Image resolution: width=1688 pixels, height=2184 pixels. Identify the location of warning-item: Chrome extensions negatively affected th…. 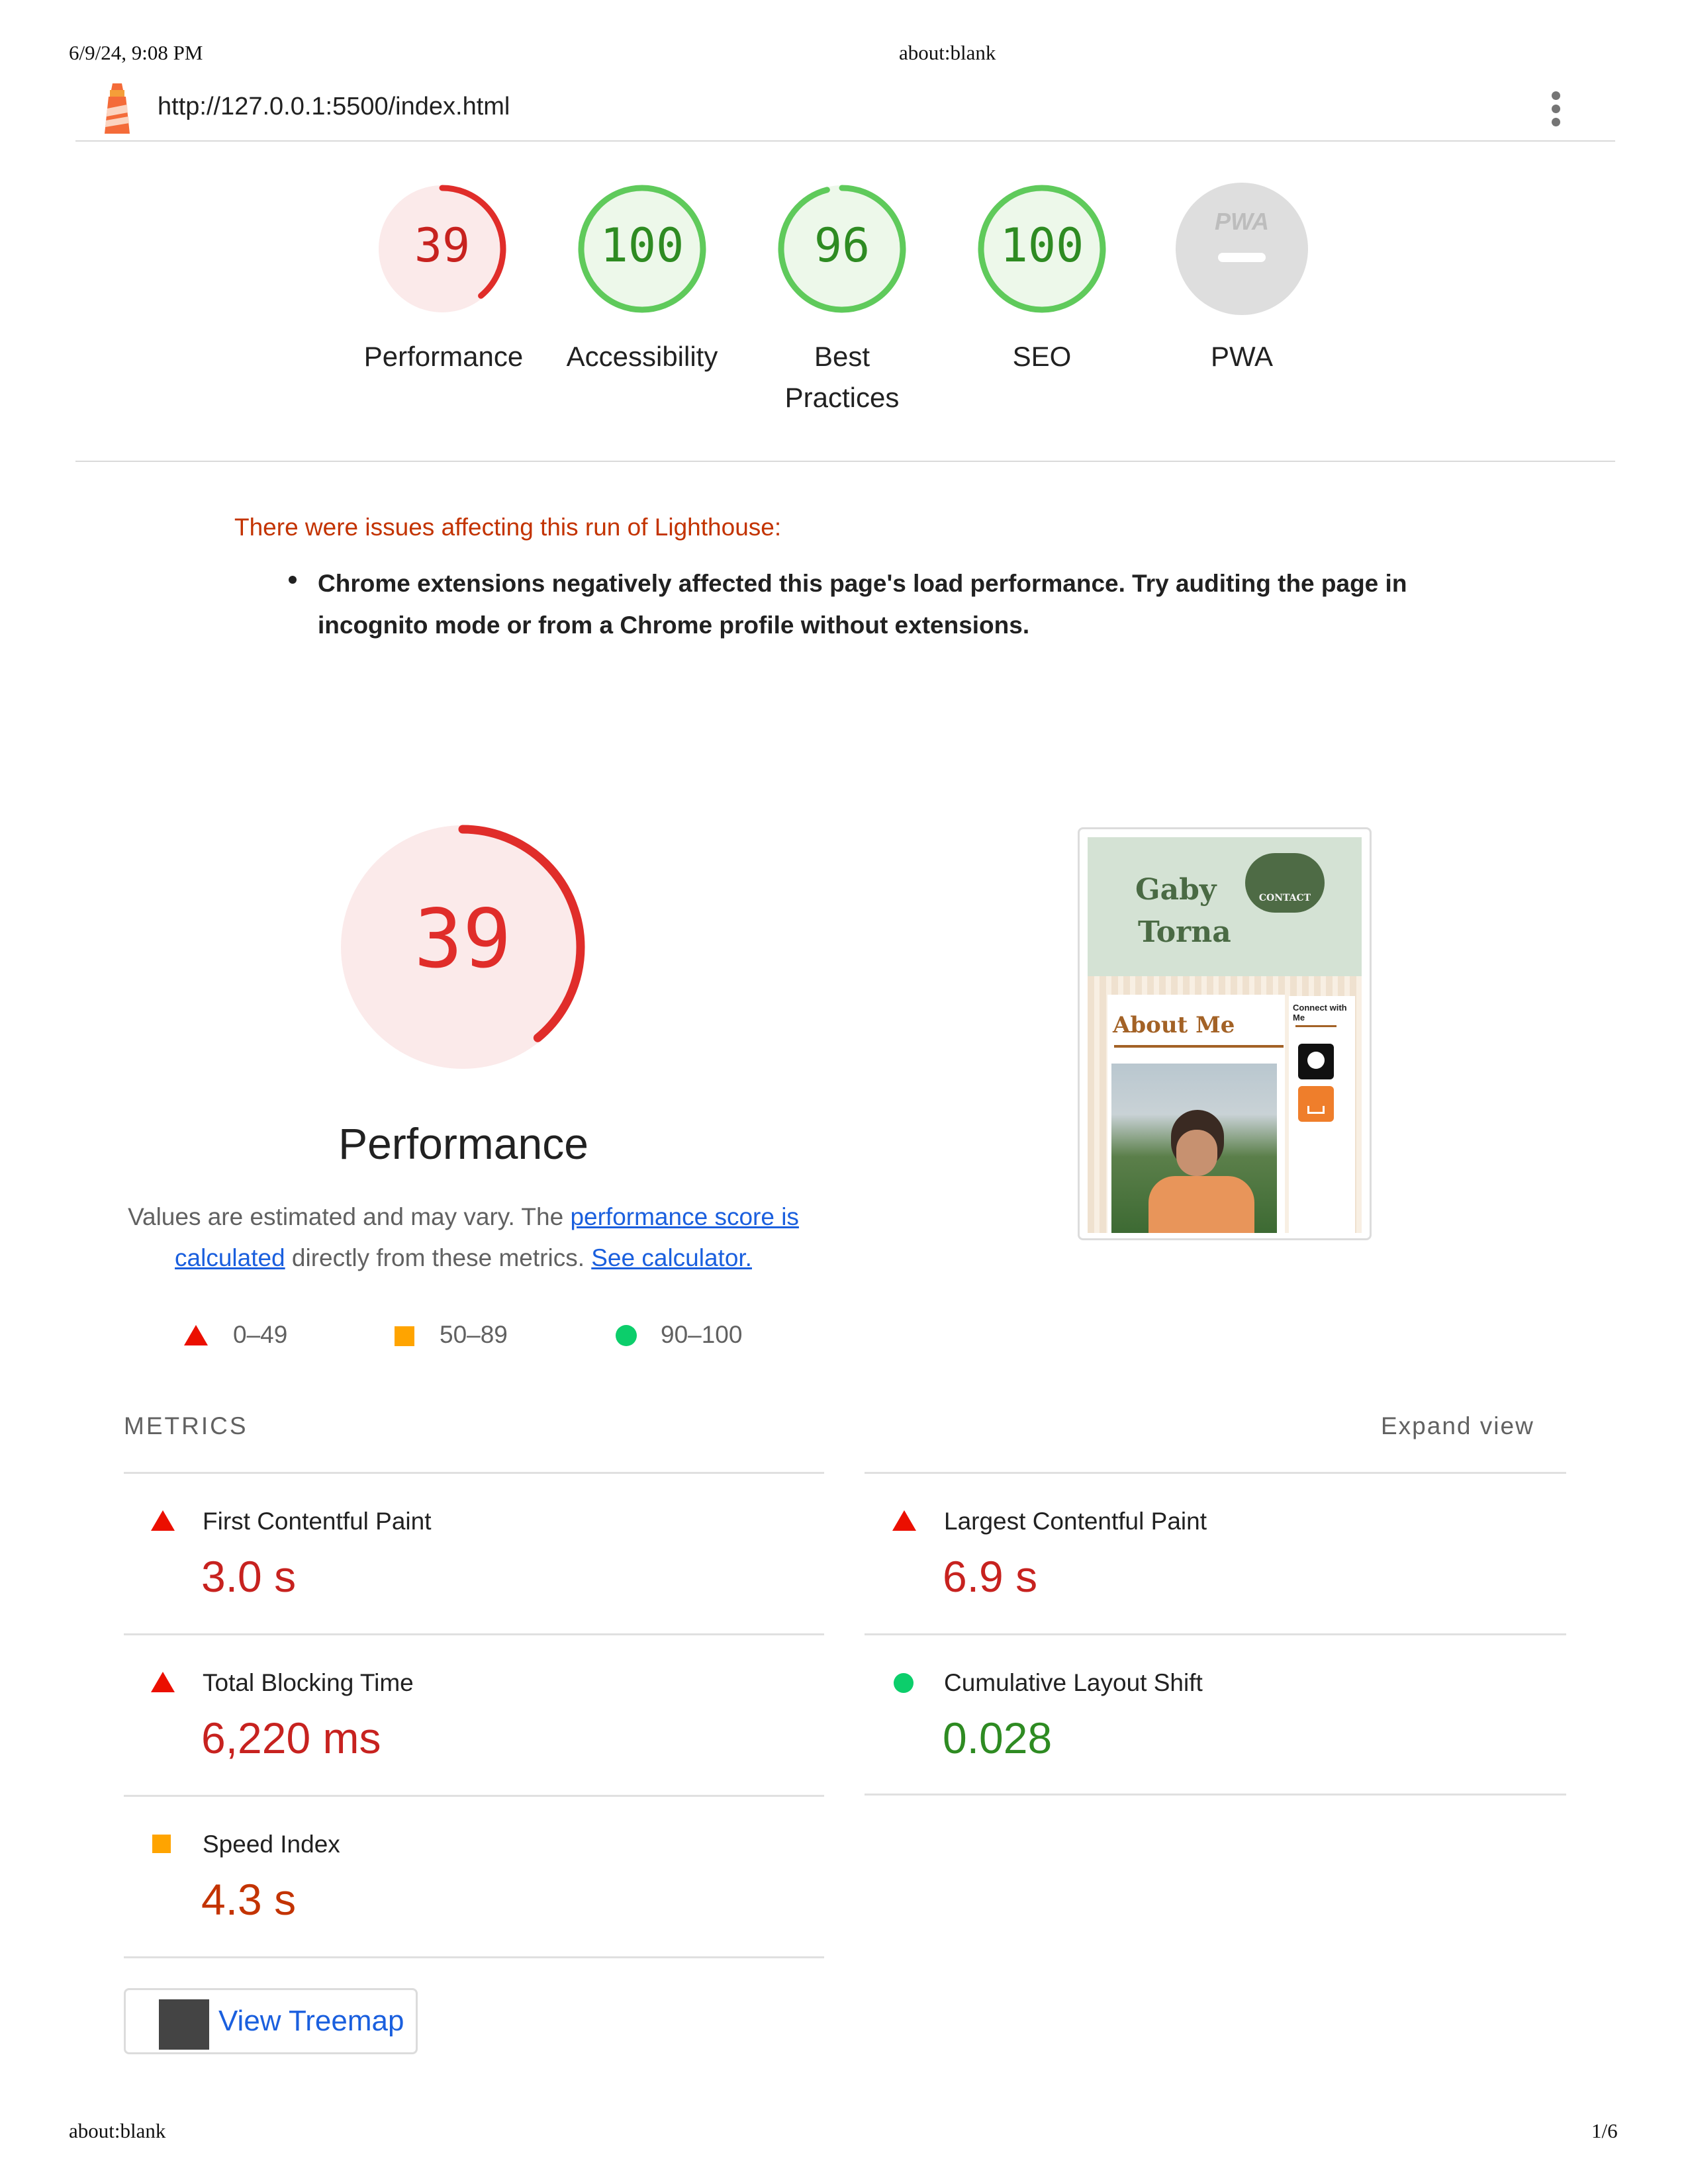
(862, 604).